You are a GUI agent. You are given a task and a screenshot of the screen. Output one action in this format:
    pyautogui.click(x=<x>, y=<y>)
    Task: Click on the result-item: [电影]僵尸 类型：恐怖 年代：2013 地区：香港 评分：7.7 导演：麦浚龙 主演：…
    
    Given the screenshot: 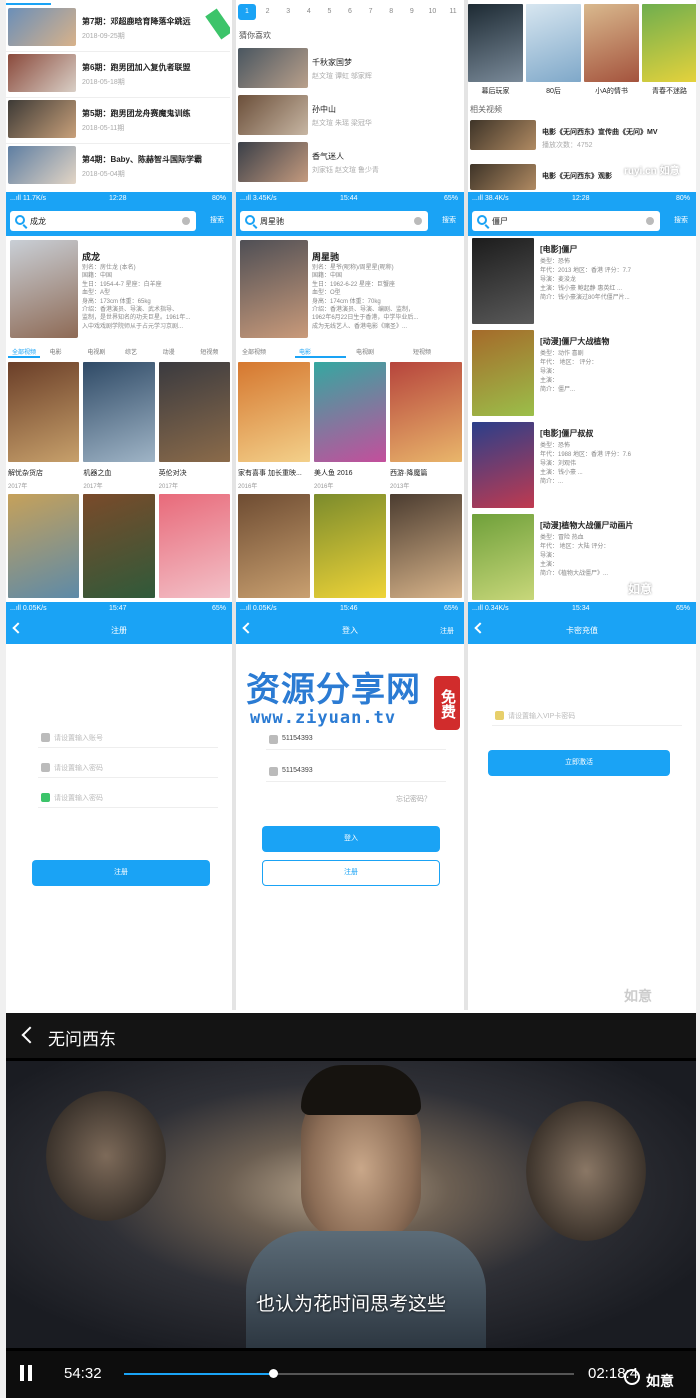 What is the action you would take?
    pyautogui.click(x=582, y=282)
    